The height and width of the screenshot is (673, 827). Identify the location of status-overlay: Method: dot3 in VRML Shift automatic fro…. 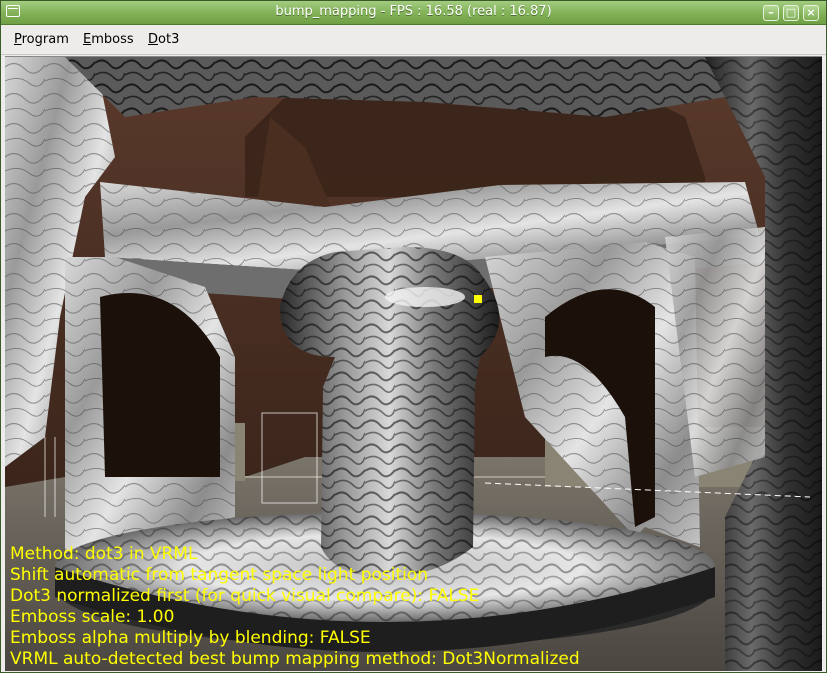
(295, 607).